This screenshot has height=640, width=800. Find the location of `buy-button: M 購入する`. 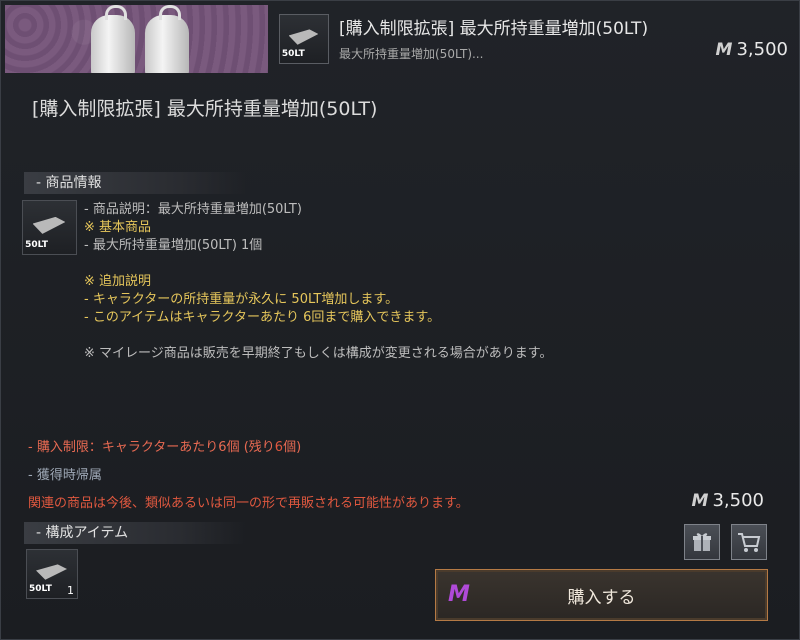

buy-button: M 購入する is located at coordinates (601, 595).